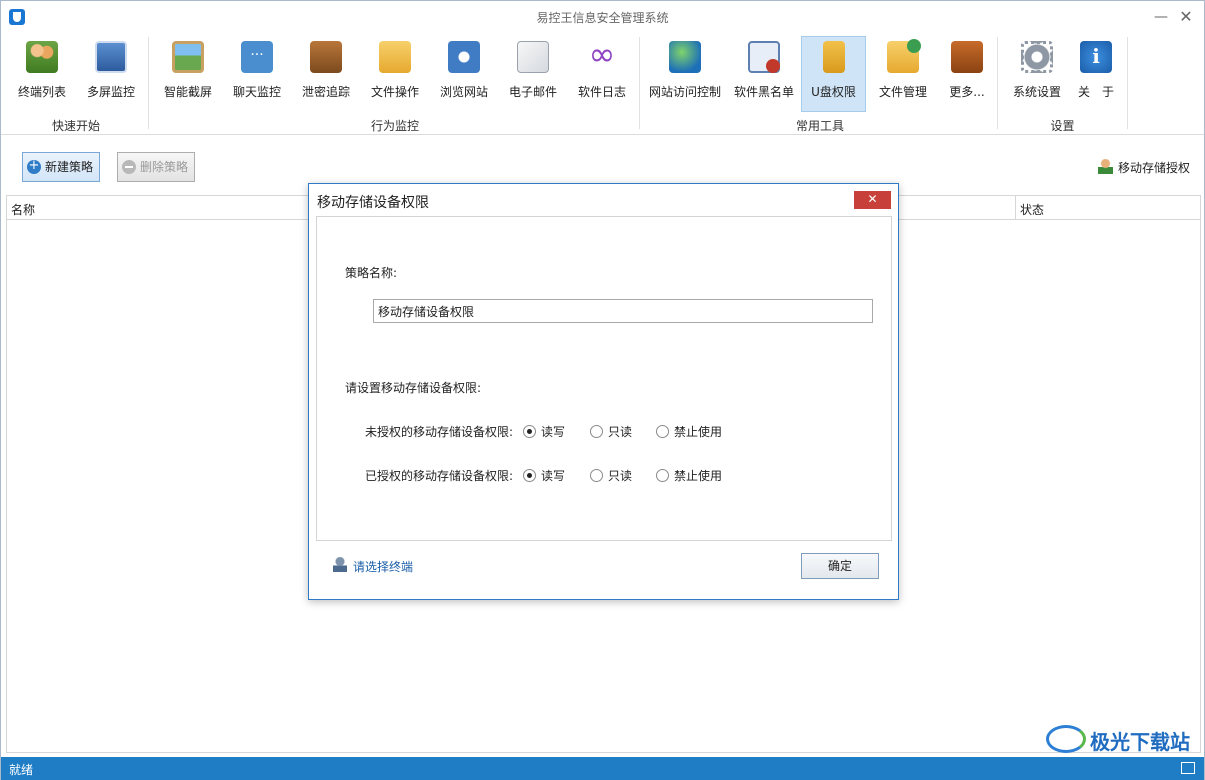 This screenshot has width=1205, height=780. Describe the element at coordinates (623, 311) in the screenshot. I see `policy-name-input: 移动存储设备权限` at that location.